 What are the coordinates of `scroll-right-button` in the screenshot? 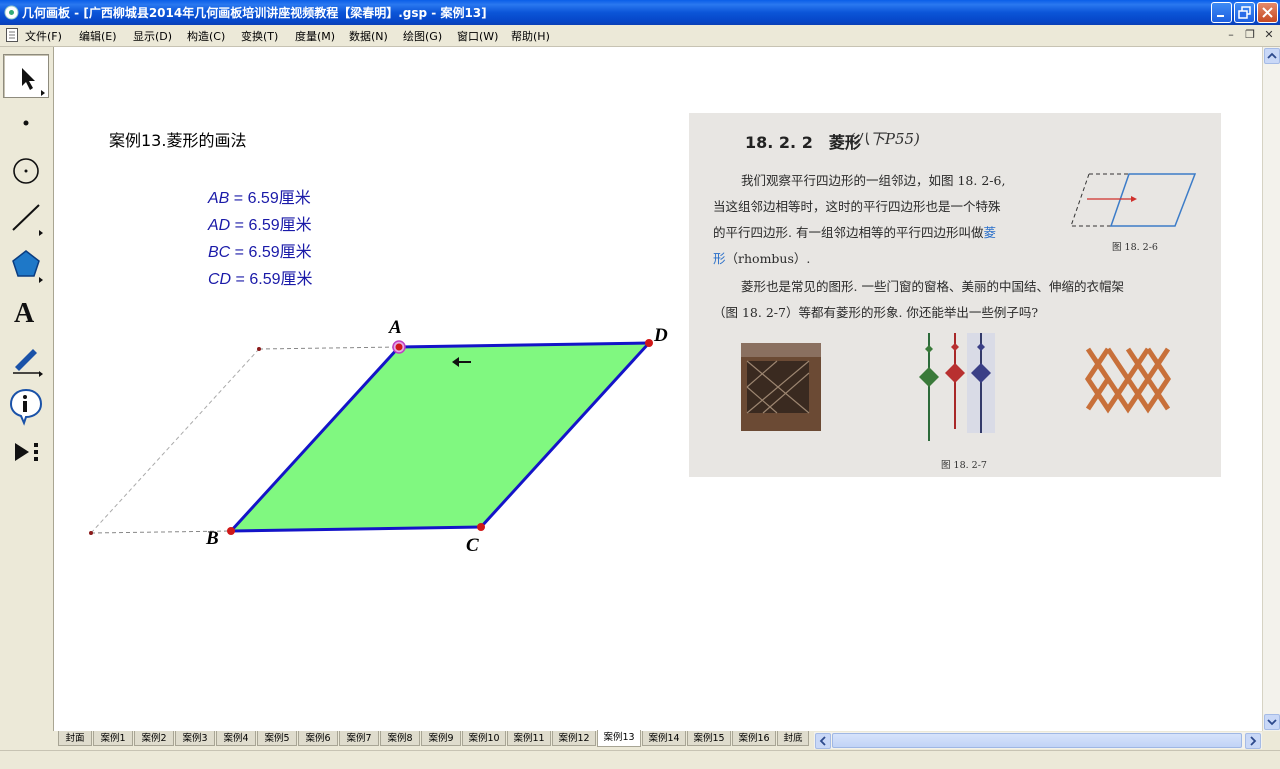 It's located at (1253, 741).